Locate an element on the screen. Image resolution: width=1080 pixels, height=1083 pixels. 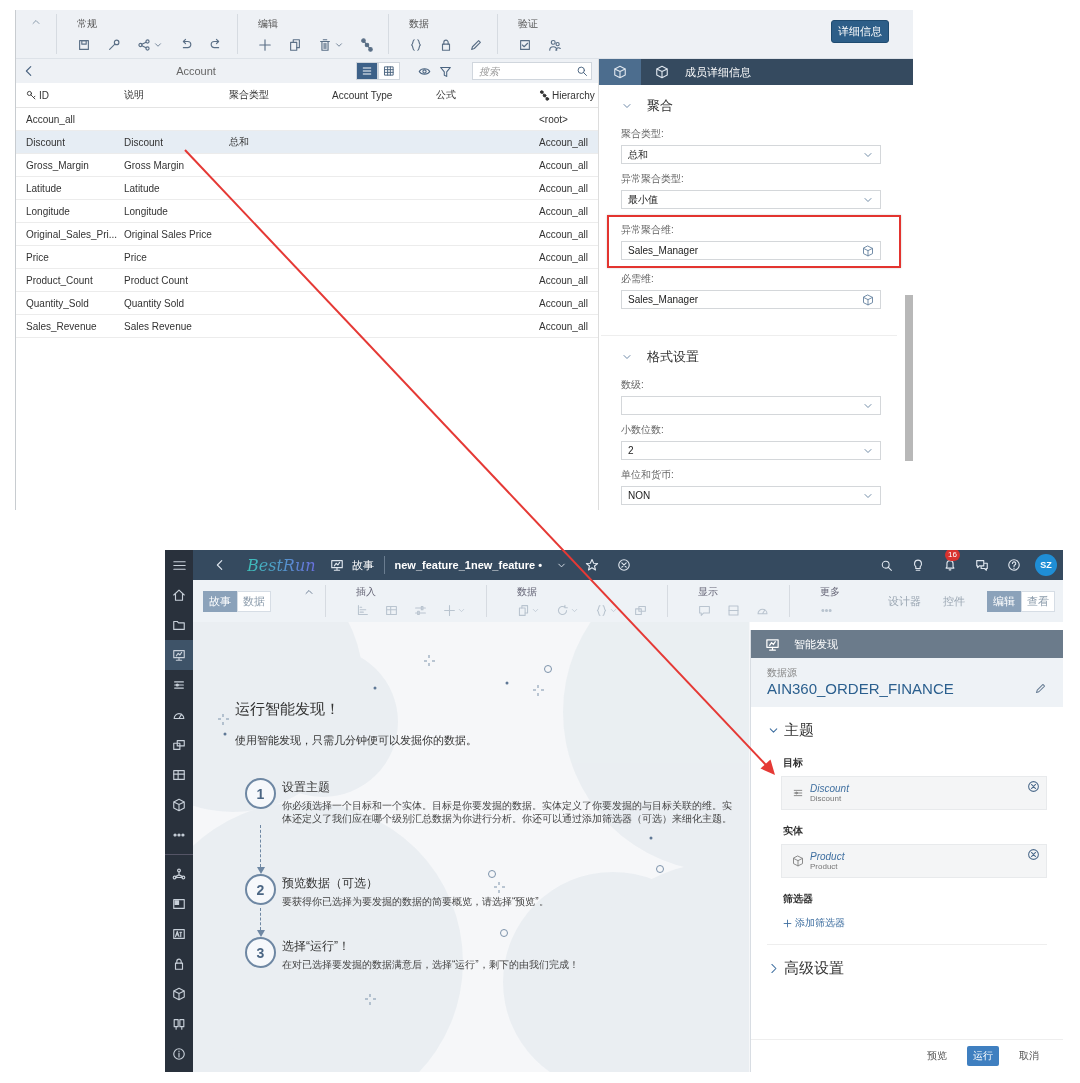
measure-chip: Discount Discount is located at coordinates (914, 793).